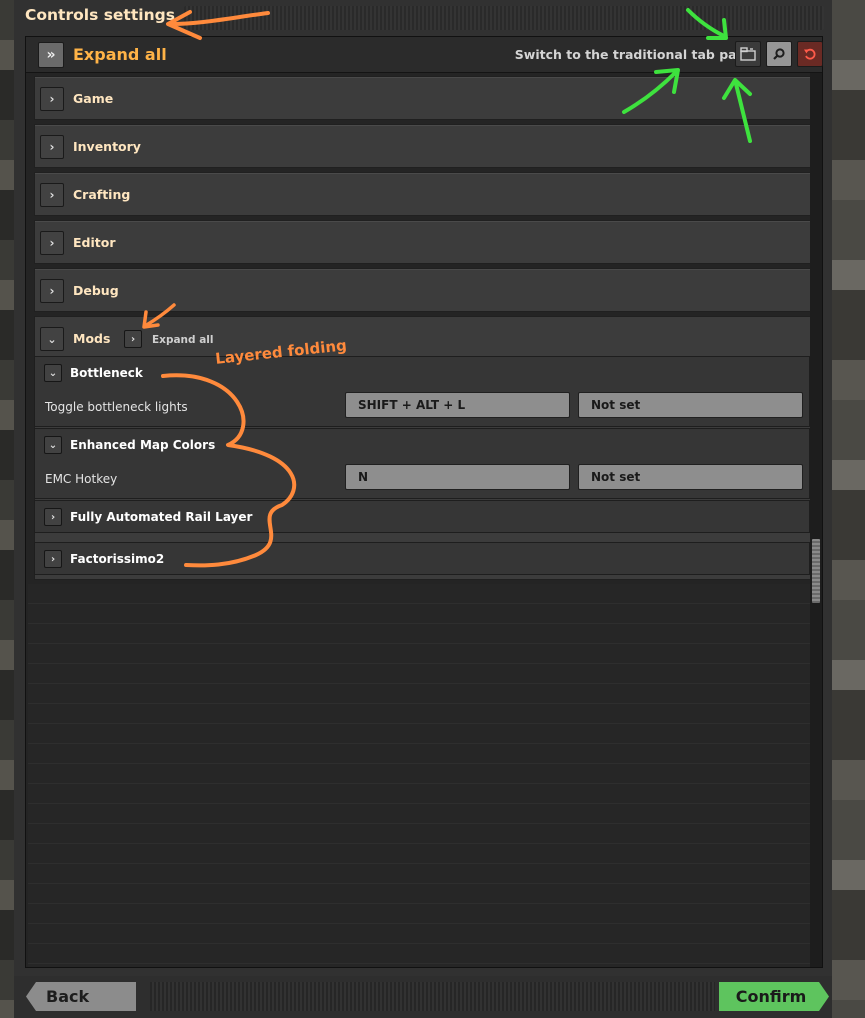 The width and height of the screenshot is (865, 1018). I want to click on expand-all-button: », so click(51, 55).